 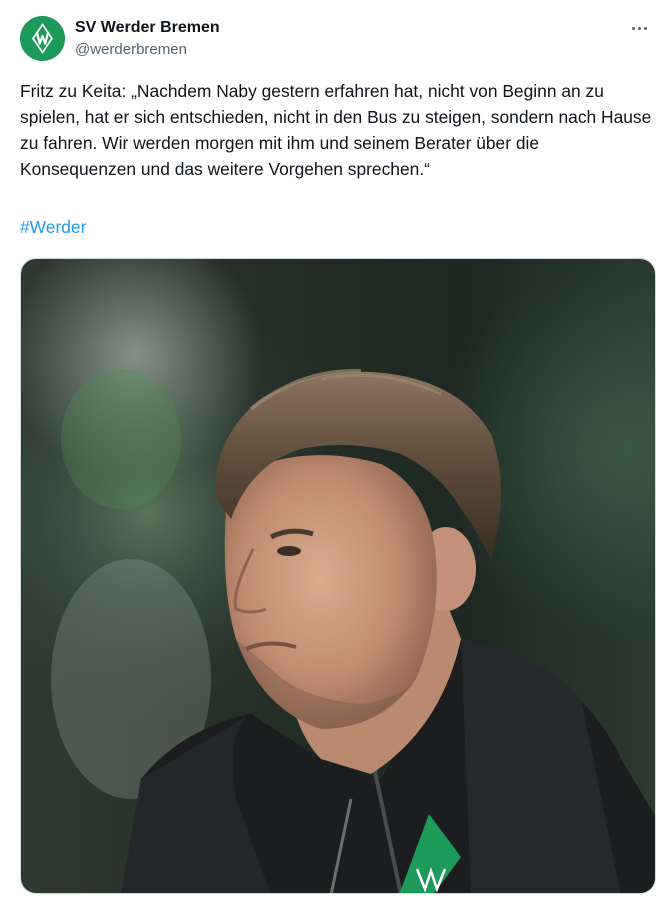 I want to click on tweet-header: SV Werder Bremen @werderbremen, so click(x=336, y=39).